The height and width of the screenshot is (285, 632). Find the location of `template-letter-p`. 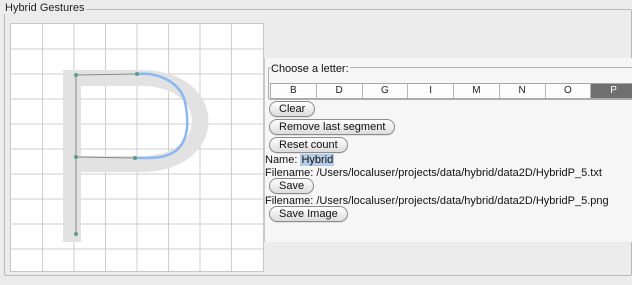

template-letter-p is located at coordinates (136, 156).